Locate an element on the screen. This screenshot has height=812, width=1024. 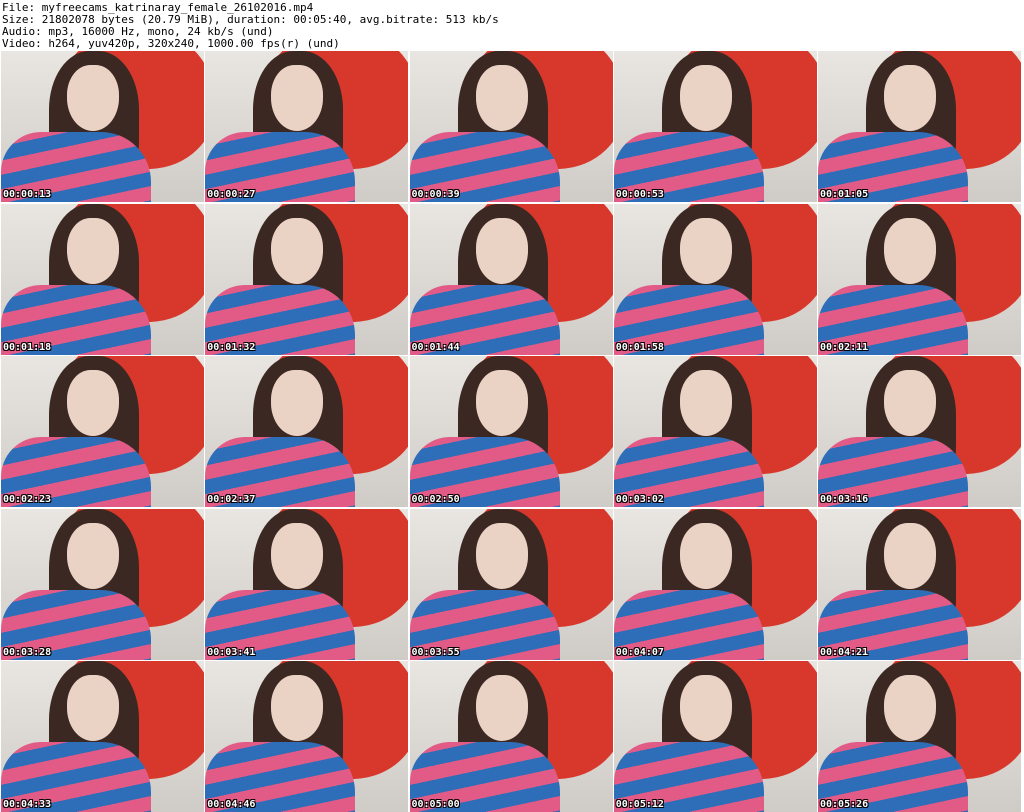
video-thumbnail: 00:03:16 is located at coordinates (919, 431).